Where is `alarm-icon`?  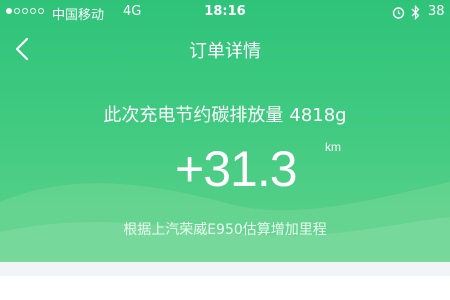
alarm-icon is located at coordinates (398, 13).